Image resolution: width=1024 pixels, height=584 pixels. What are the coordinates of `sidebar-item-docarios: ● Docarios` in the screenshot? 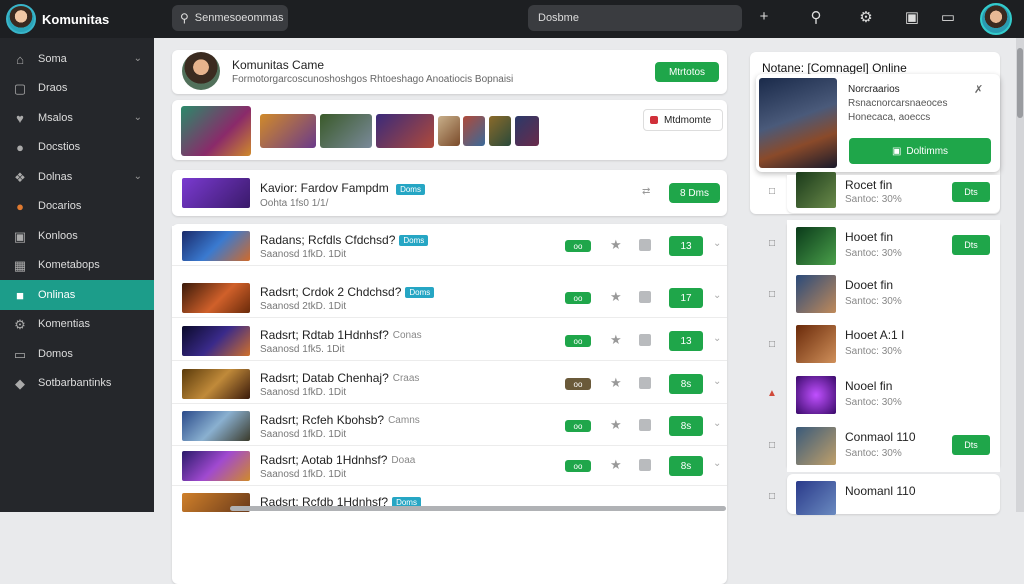 It's located at (77, 207).